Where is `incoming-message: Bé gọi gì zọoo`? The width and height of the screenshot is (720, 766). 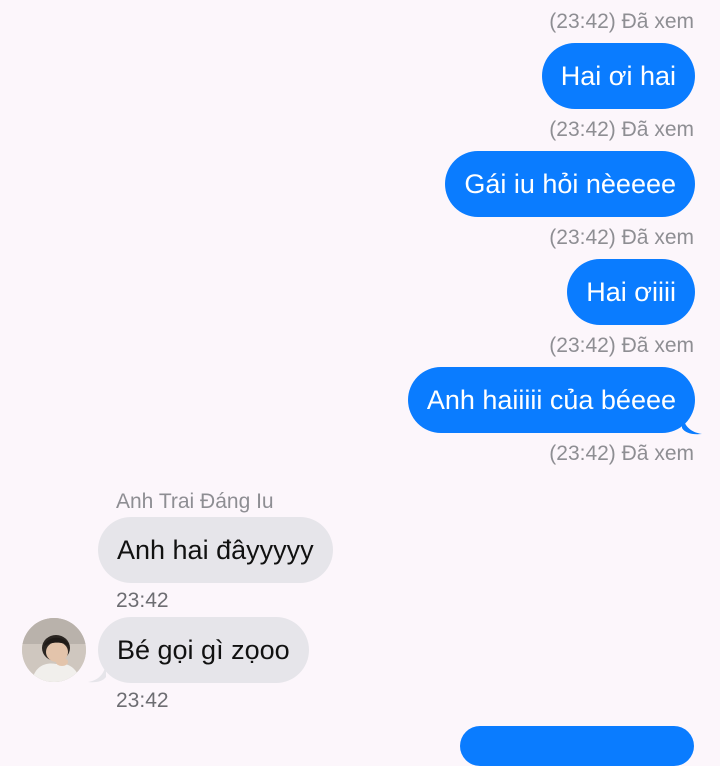
incoming-message: Bé gọi gì zọoo is located at coordinates (203, 650).